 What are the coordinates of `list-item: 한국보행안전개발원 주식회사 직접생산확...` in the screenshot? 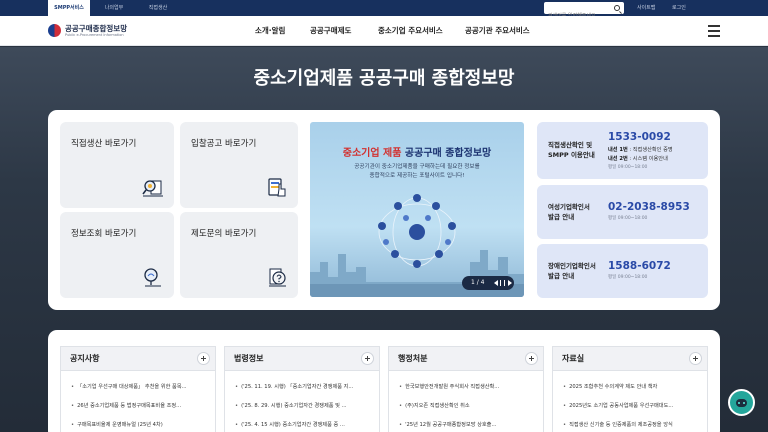 It's located at (468, 386).